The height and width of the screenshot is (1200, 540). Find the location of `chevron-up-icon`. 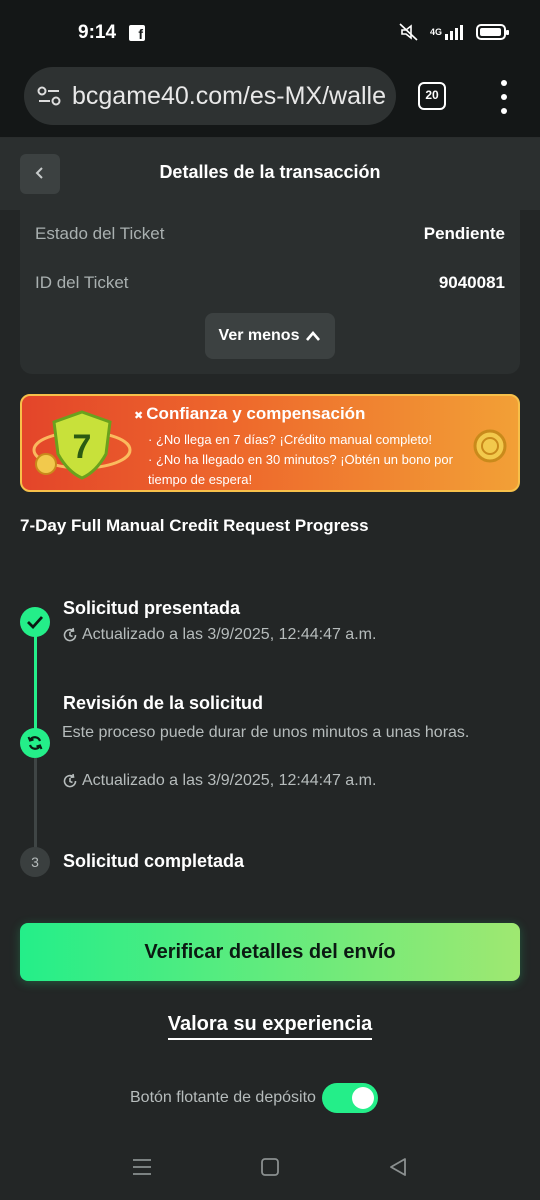

chevron-up-icon is located at coordinates (313, 336).